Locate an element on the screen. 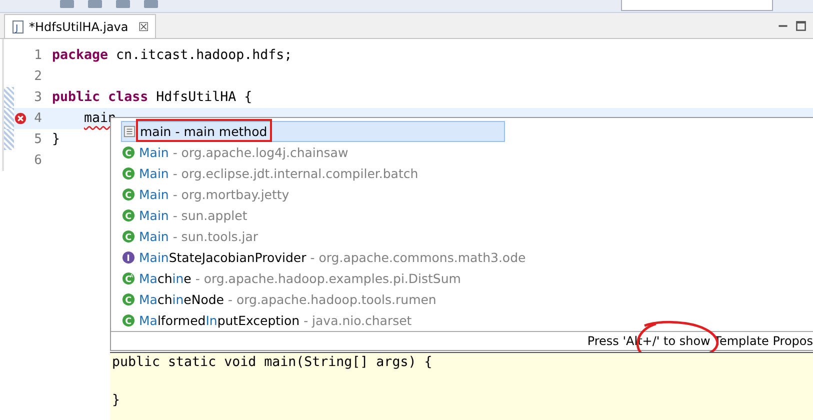  proposal-item: C Main - sun.applet is located at coordinates (313, 215).